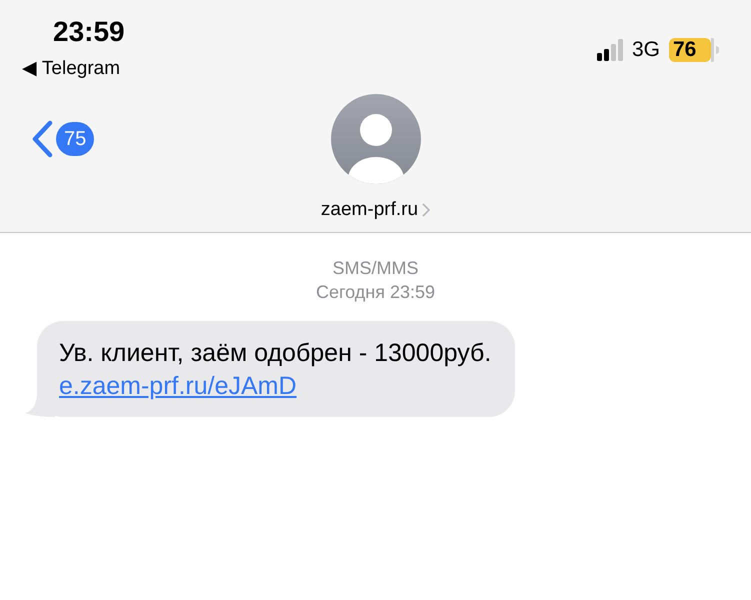 The height and width of the screenshot is (600, 751). Describe the element at coordinates (375, 268) in the screenshot. I see `service-label: SMS/MMS` at that location.